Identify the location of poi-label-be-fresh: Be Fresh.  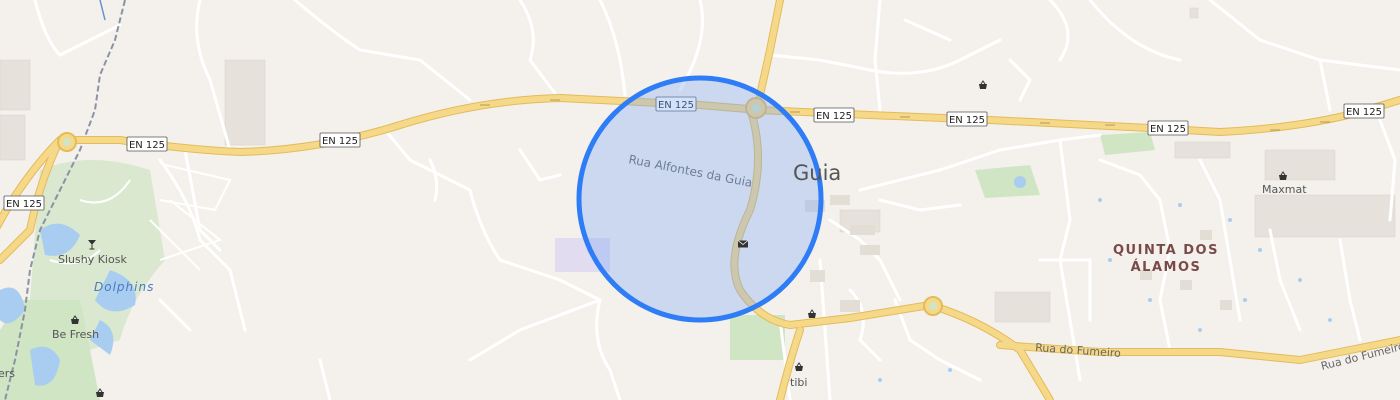
(75, 334).